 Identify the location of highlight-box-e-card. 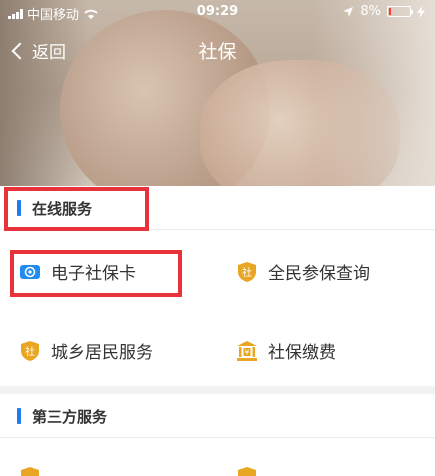
(96, 273).